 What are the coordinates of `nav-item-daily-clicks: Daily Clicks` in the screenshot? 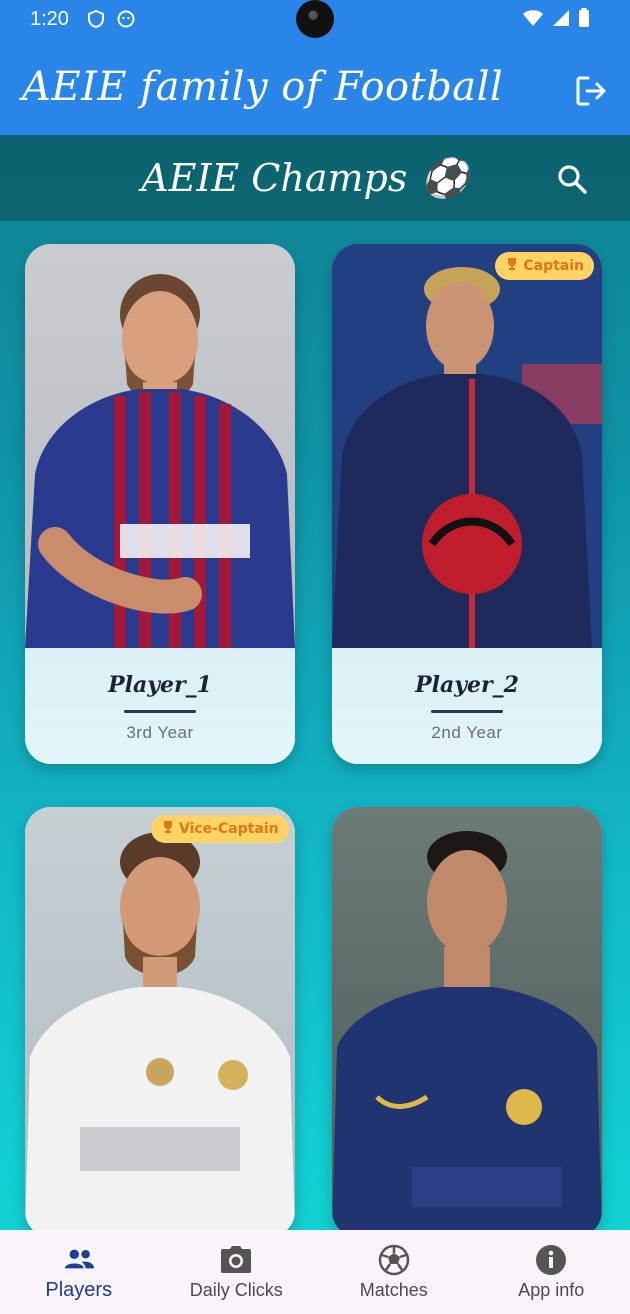 It's located at (237, 1272).